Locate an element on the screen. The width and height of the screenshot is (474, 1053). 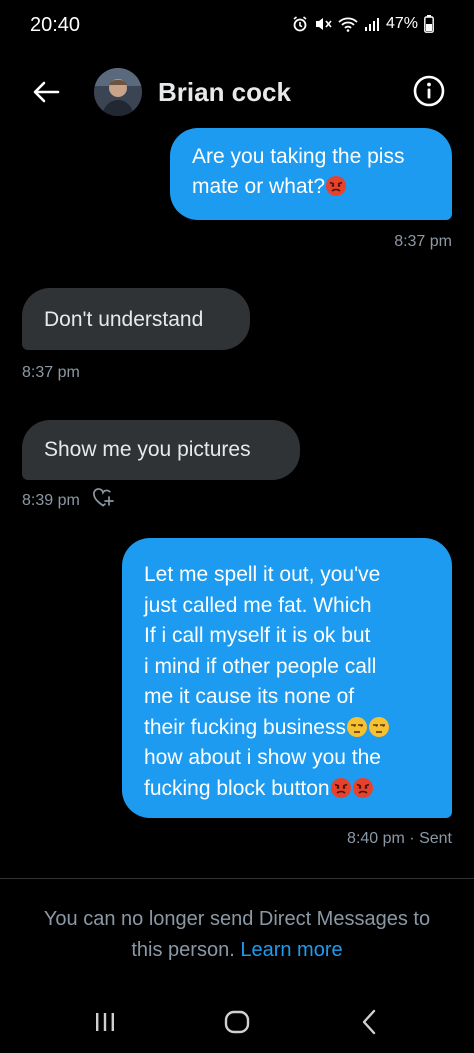
message-timestamp: 8:39 pm is located at coordinates (51, 500).